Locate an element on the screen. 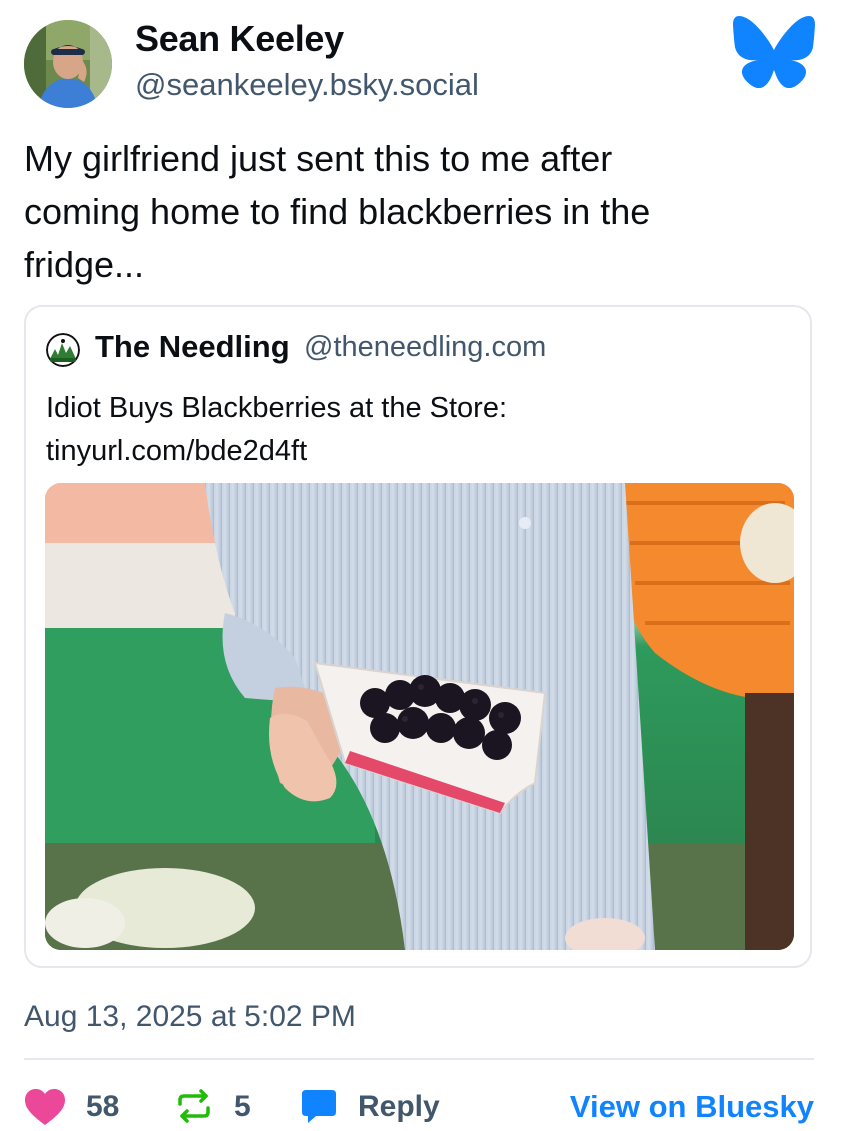 This screenshot has width=842, height=1131. heart-icon is located at coordinates (45, 1109).